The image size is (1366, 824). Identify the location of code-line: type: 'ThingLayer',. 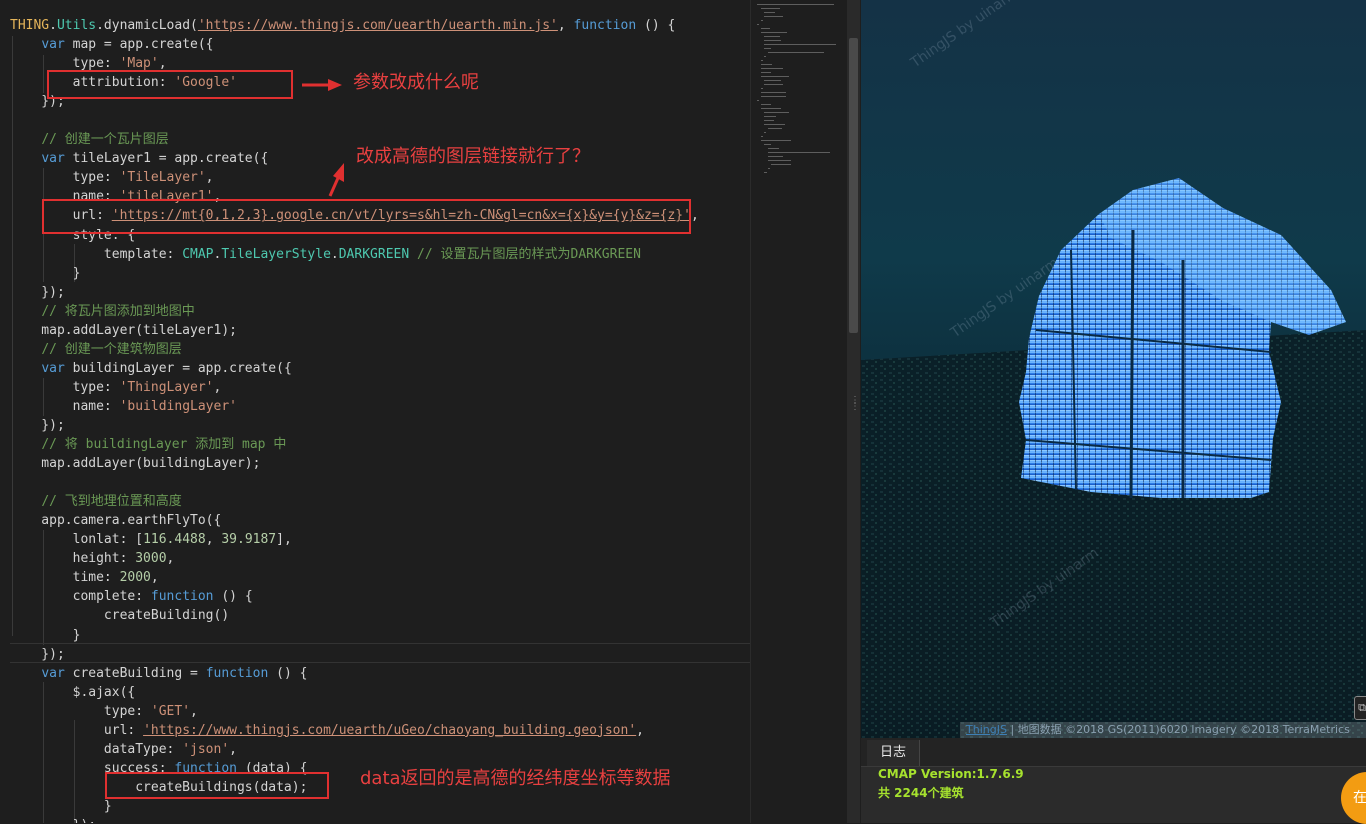
(354, 387).